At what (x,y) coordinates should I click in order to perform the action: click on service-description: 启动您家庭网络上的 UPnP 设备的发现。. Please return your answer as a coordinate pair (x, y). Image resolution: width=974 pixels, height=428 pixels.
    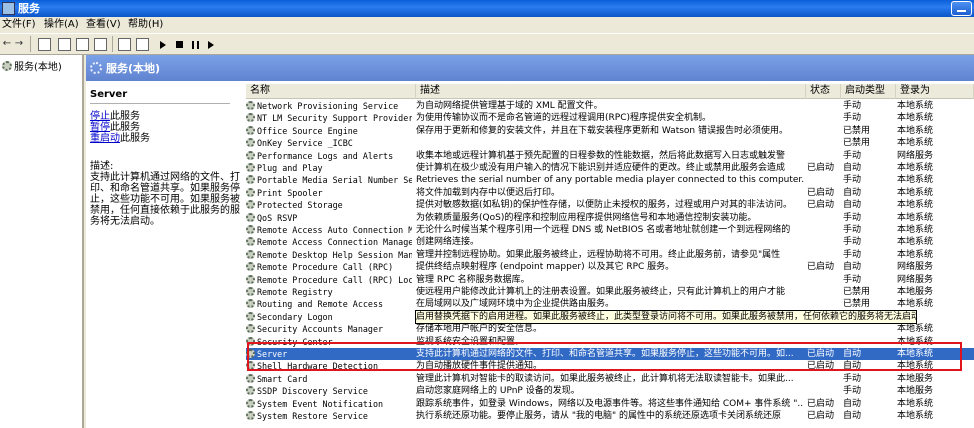
    Looking at the image, I should click on (498, 391).